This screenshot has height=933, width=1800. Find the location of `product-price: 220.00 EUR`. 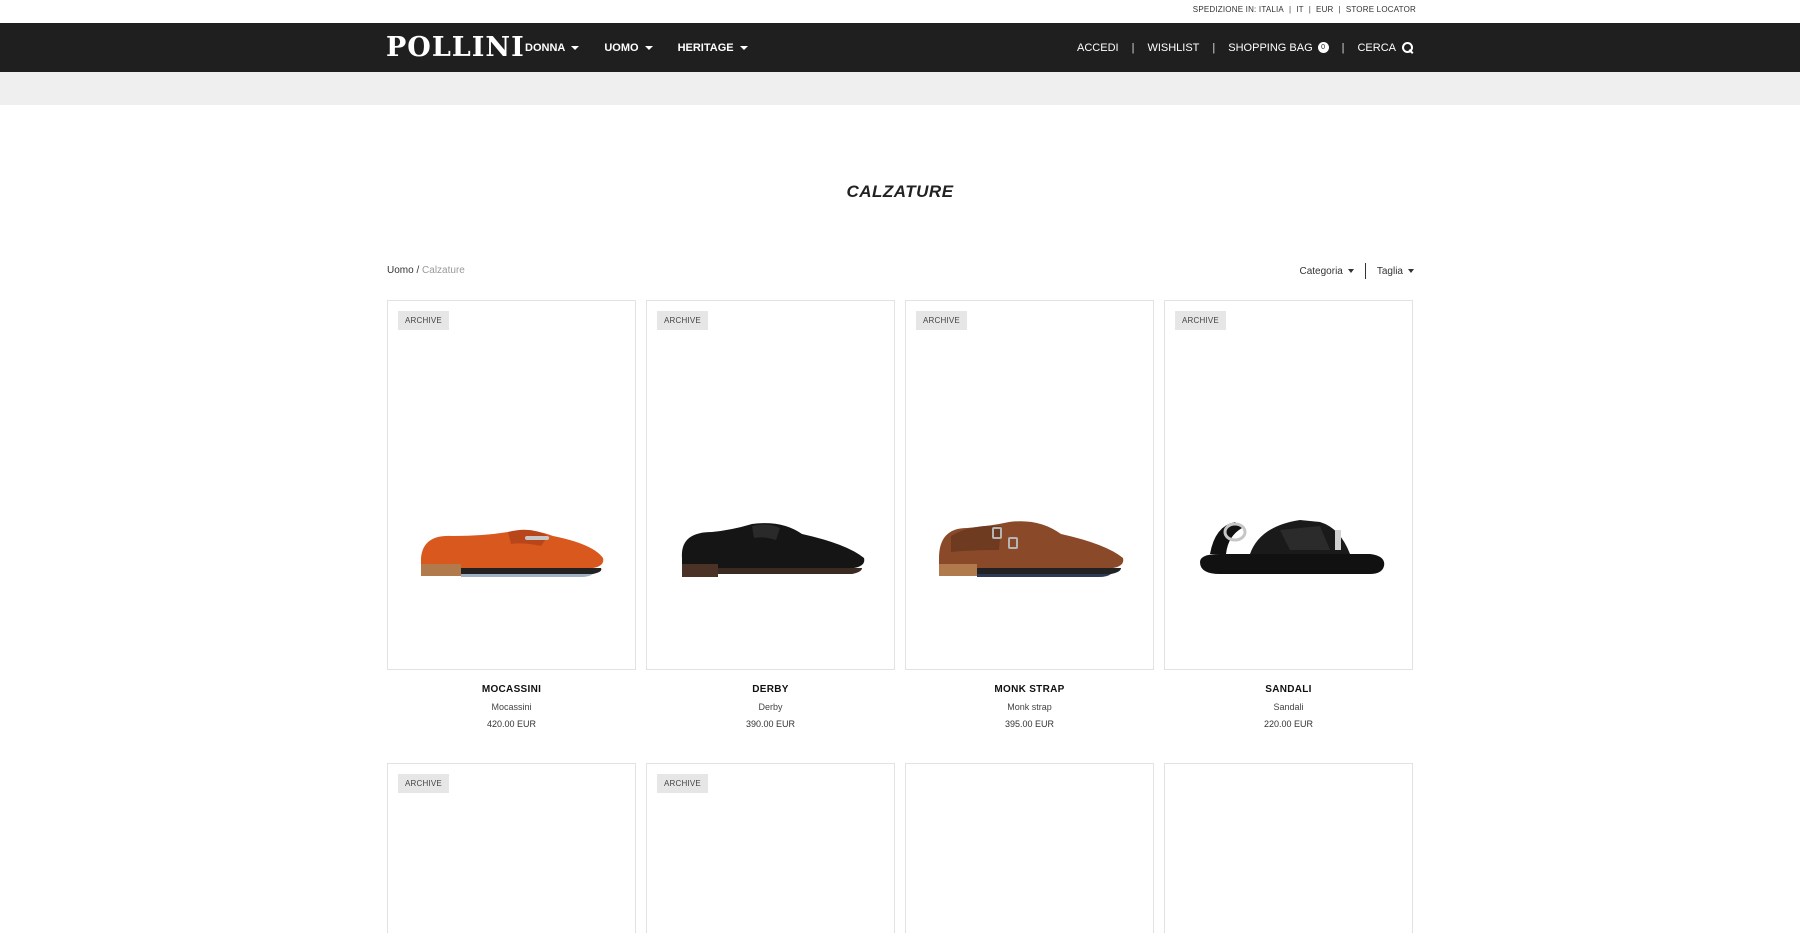

product-price: 220.00 EUR is located at coordinates (1288, 724).